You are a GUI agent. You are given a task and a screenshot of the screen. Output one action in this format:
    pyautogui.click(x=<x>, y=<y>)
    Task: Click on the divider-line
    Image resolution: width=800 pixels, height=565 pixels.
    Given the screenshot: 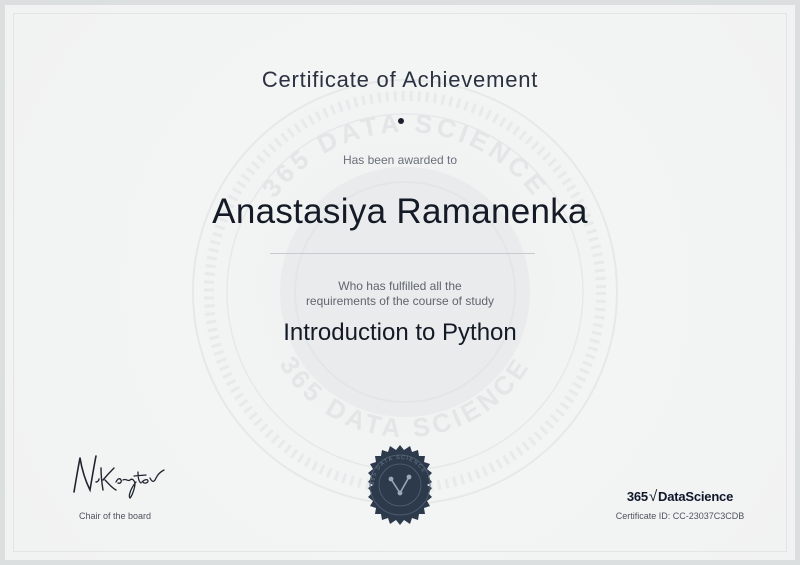 What is the action you would take?
    pyautogui.click(x=402, y=253)
    